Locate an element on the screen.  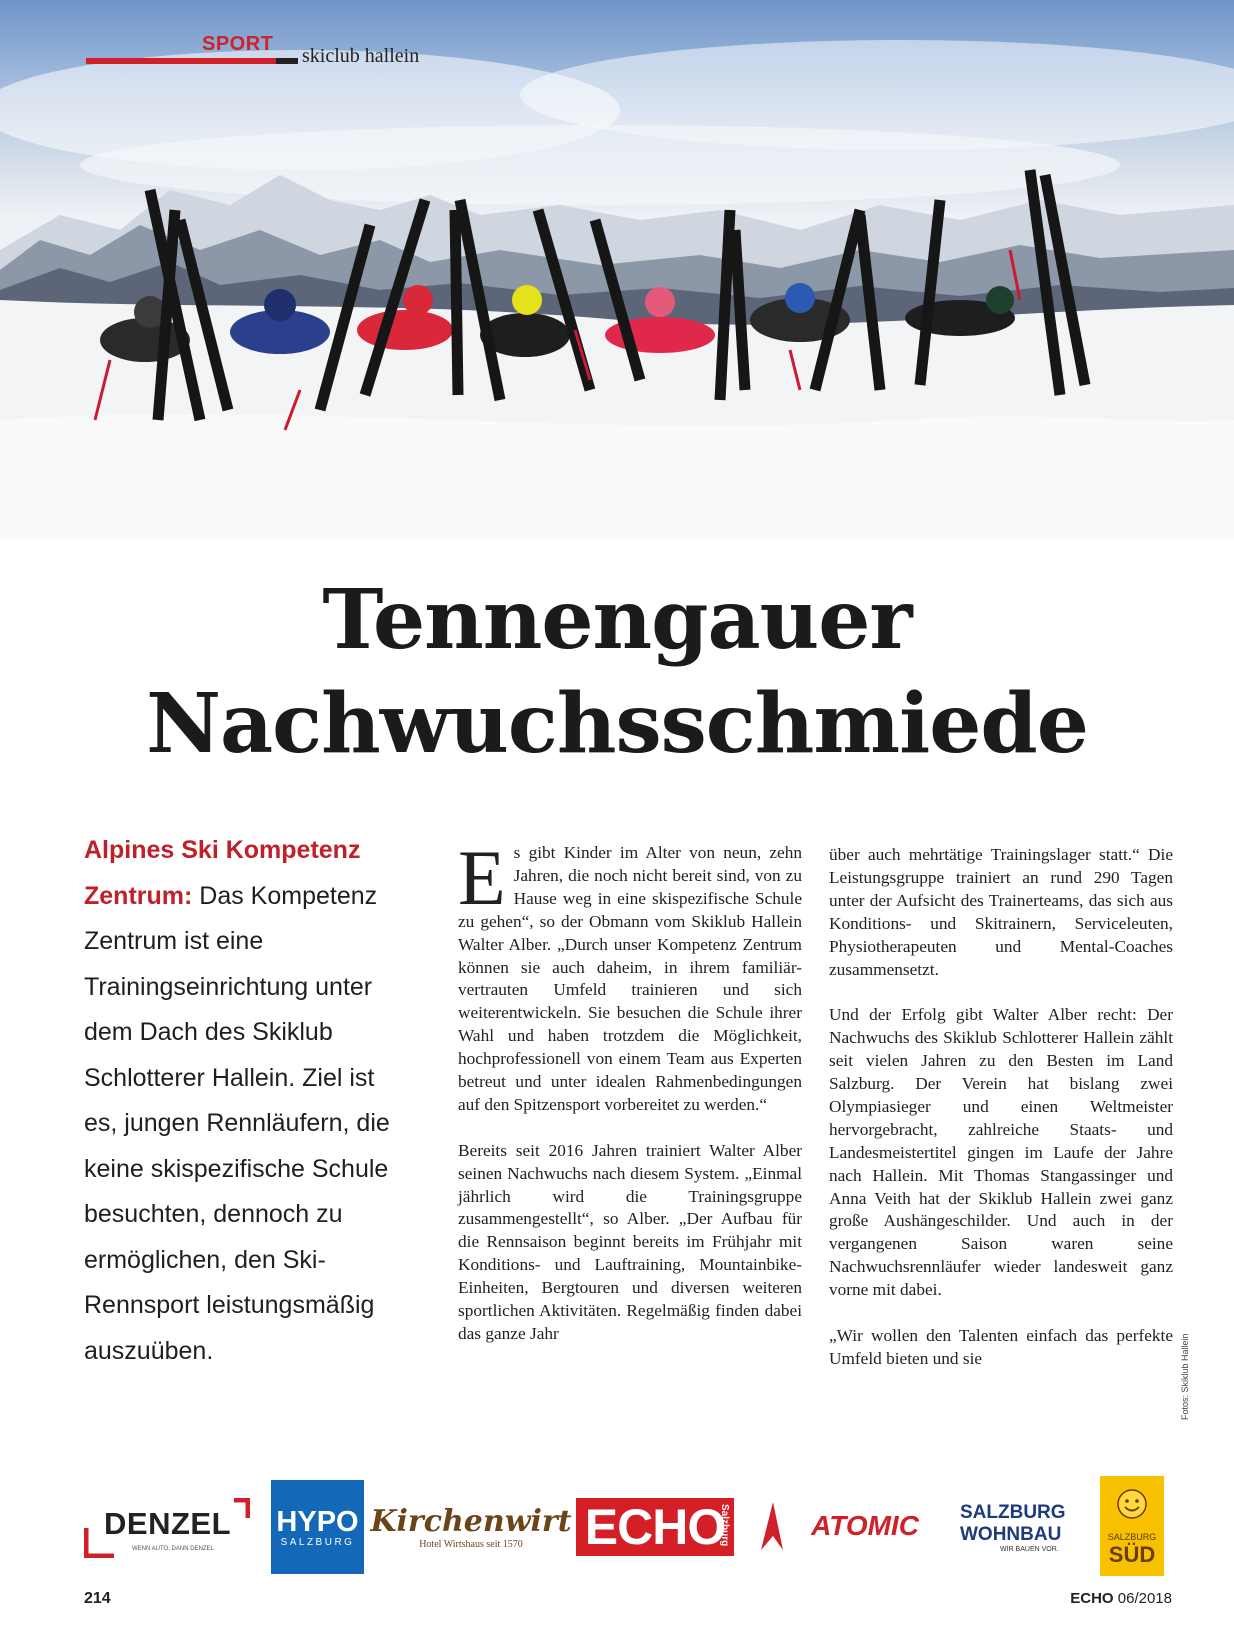
salzburg-wohnbau-logo: SALZBURG WOHNBAU WIR BAUEN VOR. is located at coordinates (1020, 1527).